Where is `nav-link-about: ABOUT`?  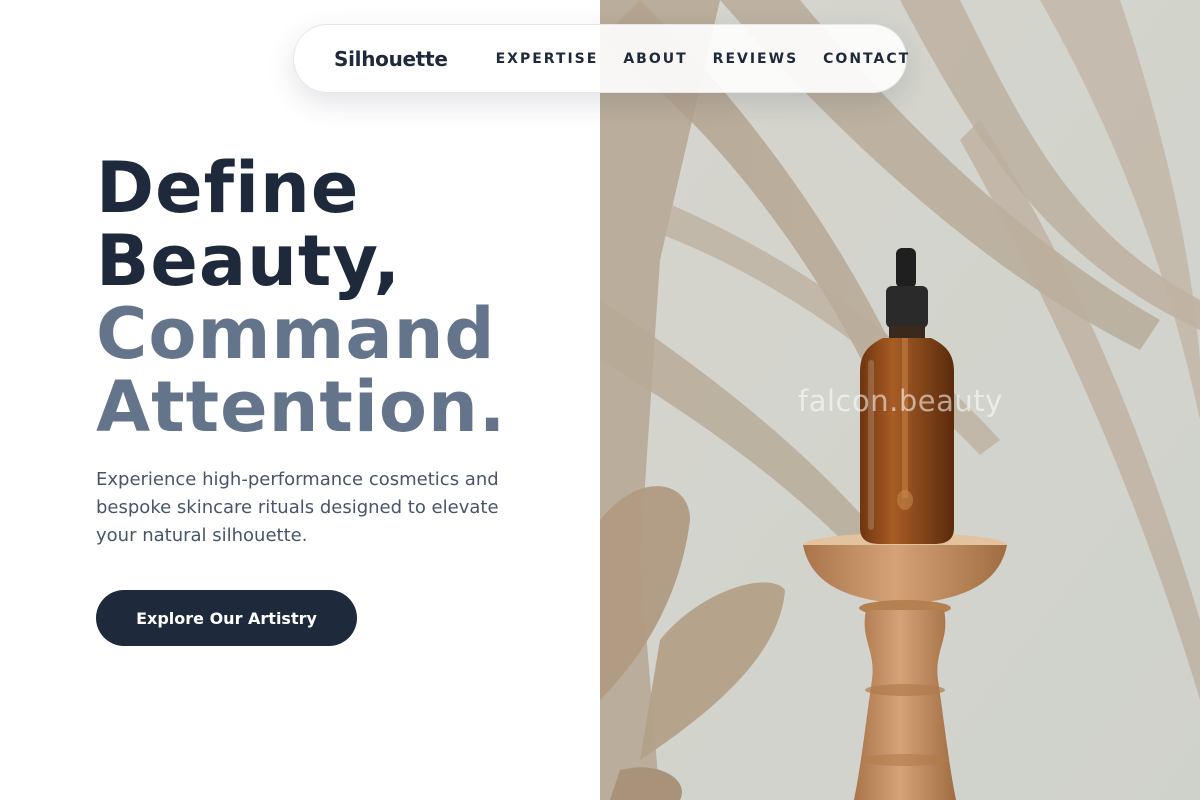
nav-link-about: ABOUT is located at coordinates (655, 59).